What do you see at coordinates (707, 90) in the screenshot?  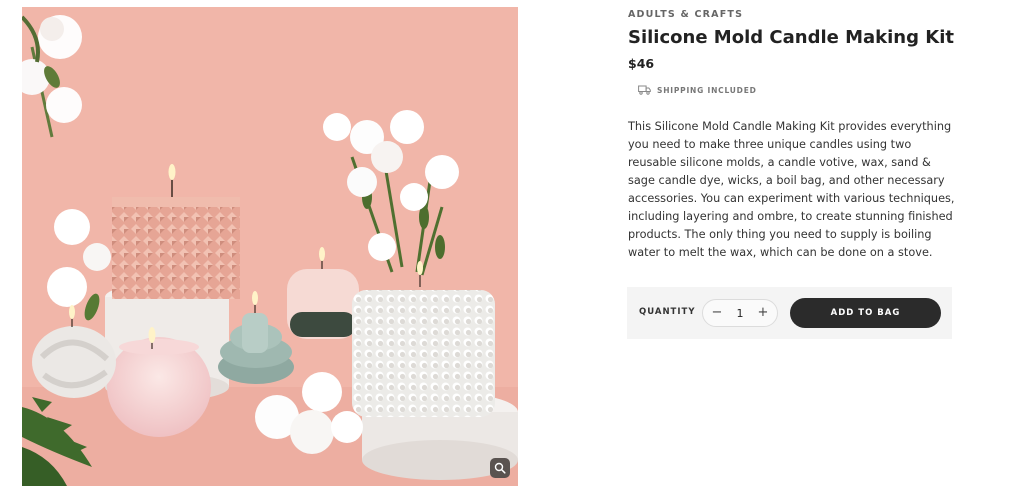 I see `shipping-label: SHIPPING INCLUDED` at bounding box center [707, 90].